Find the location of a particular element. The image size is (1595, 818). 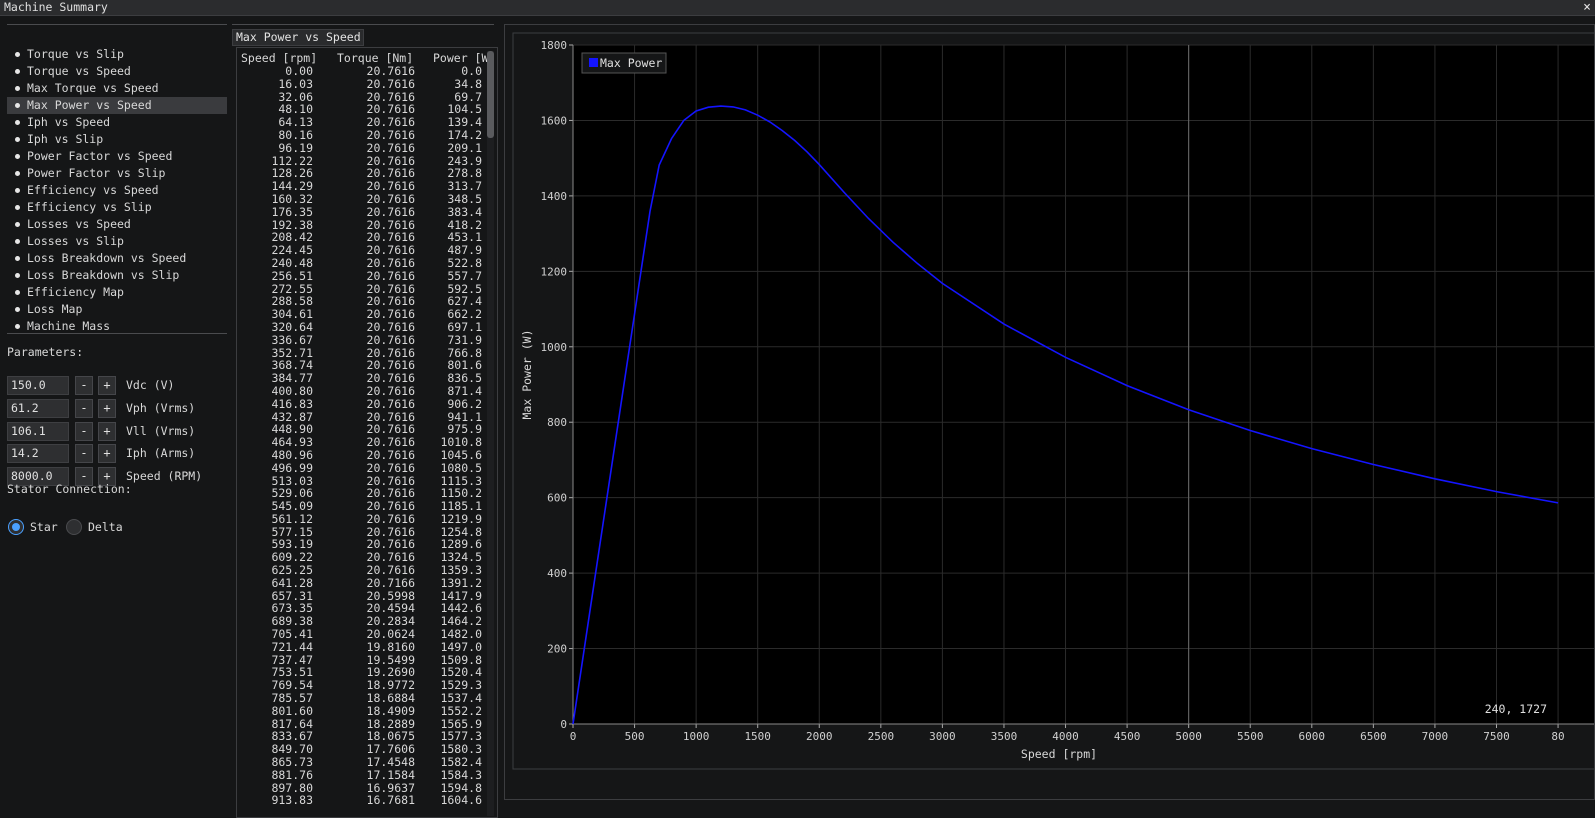

parameter-label: Iph (Arms) is located at coordinates (161, 453).